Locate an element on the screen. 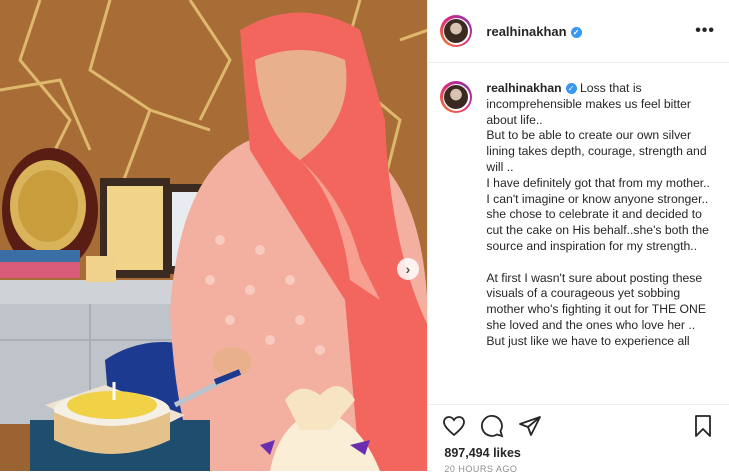  avatar-ring is located at coordinates (456, 31).